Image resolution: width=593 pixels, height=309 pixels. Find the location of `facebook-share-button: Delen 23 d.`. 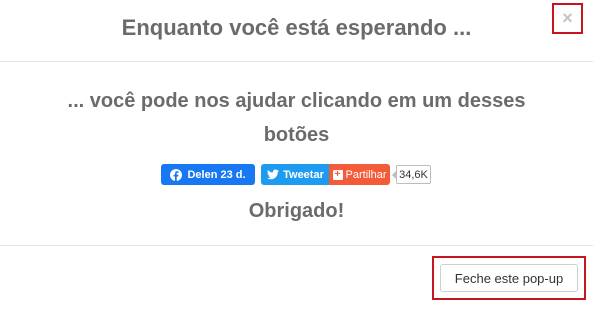

facebook-share-button: Delen 23 d. is located at coordinates (208, 174).